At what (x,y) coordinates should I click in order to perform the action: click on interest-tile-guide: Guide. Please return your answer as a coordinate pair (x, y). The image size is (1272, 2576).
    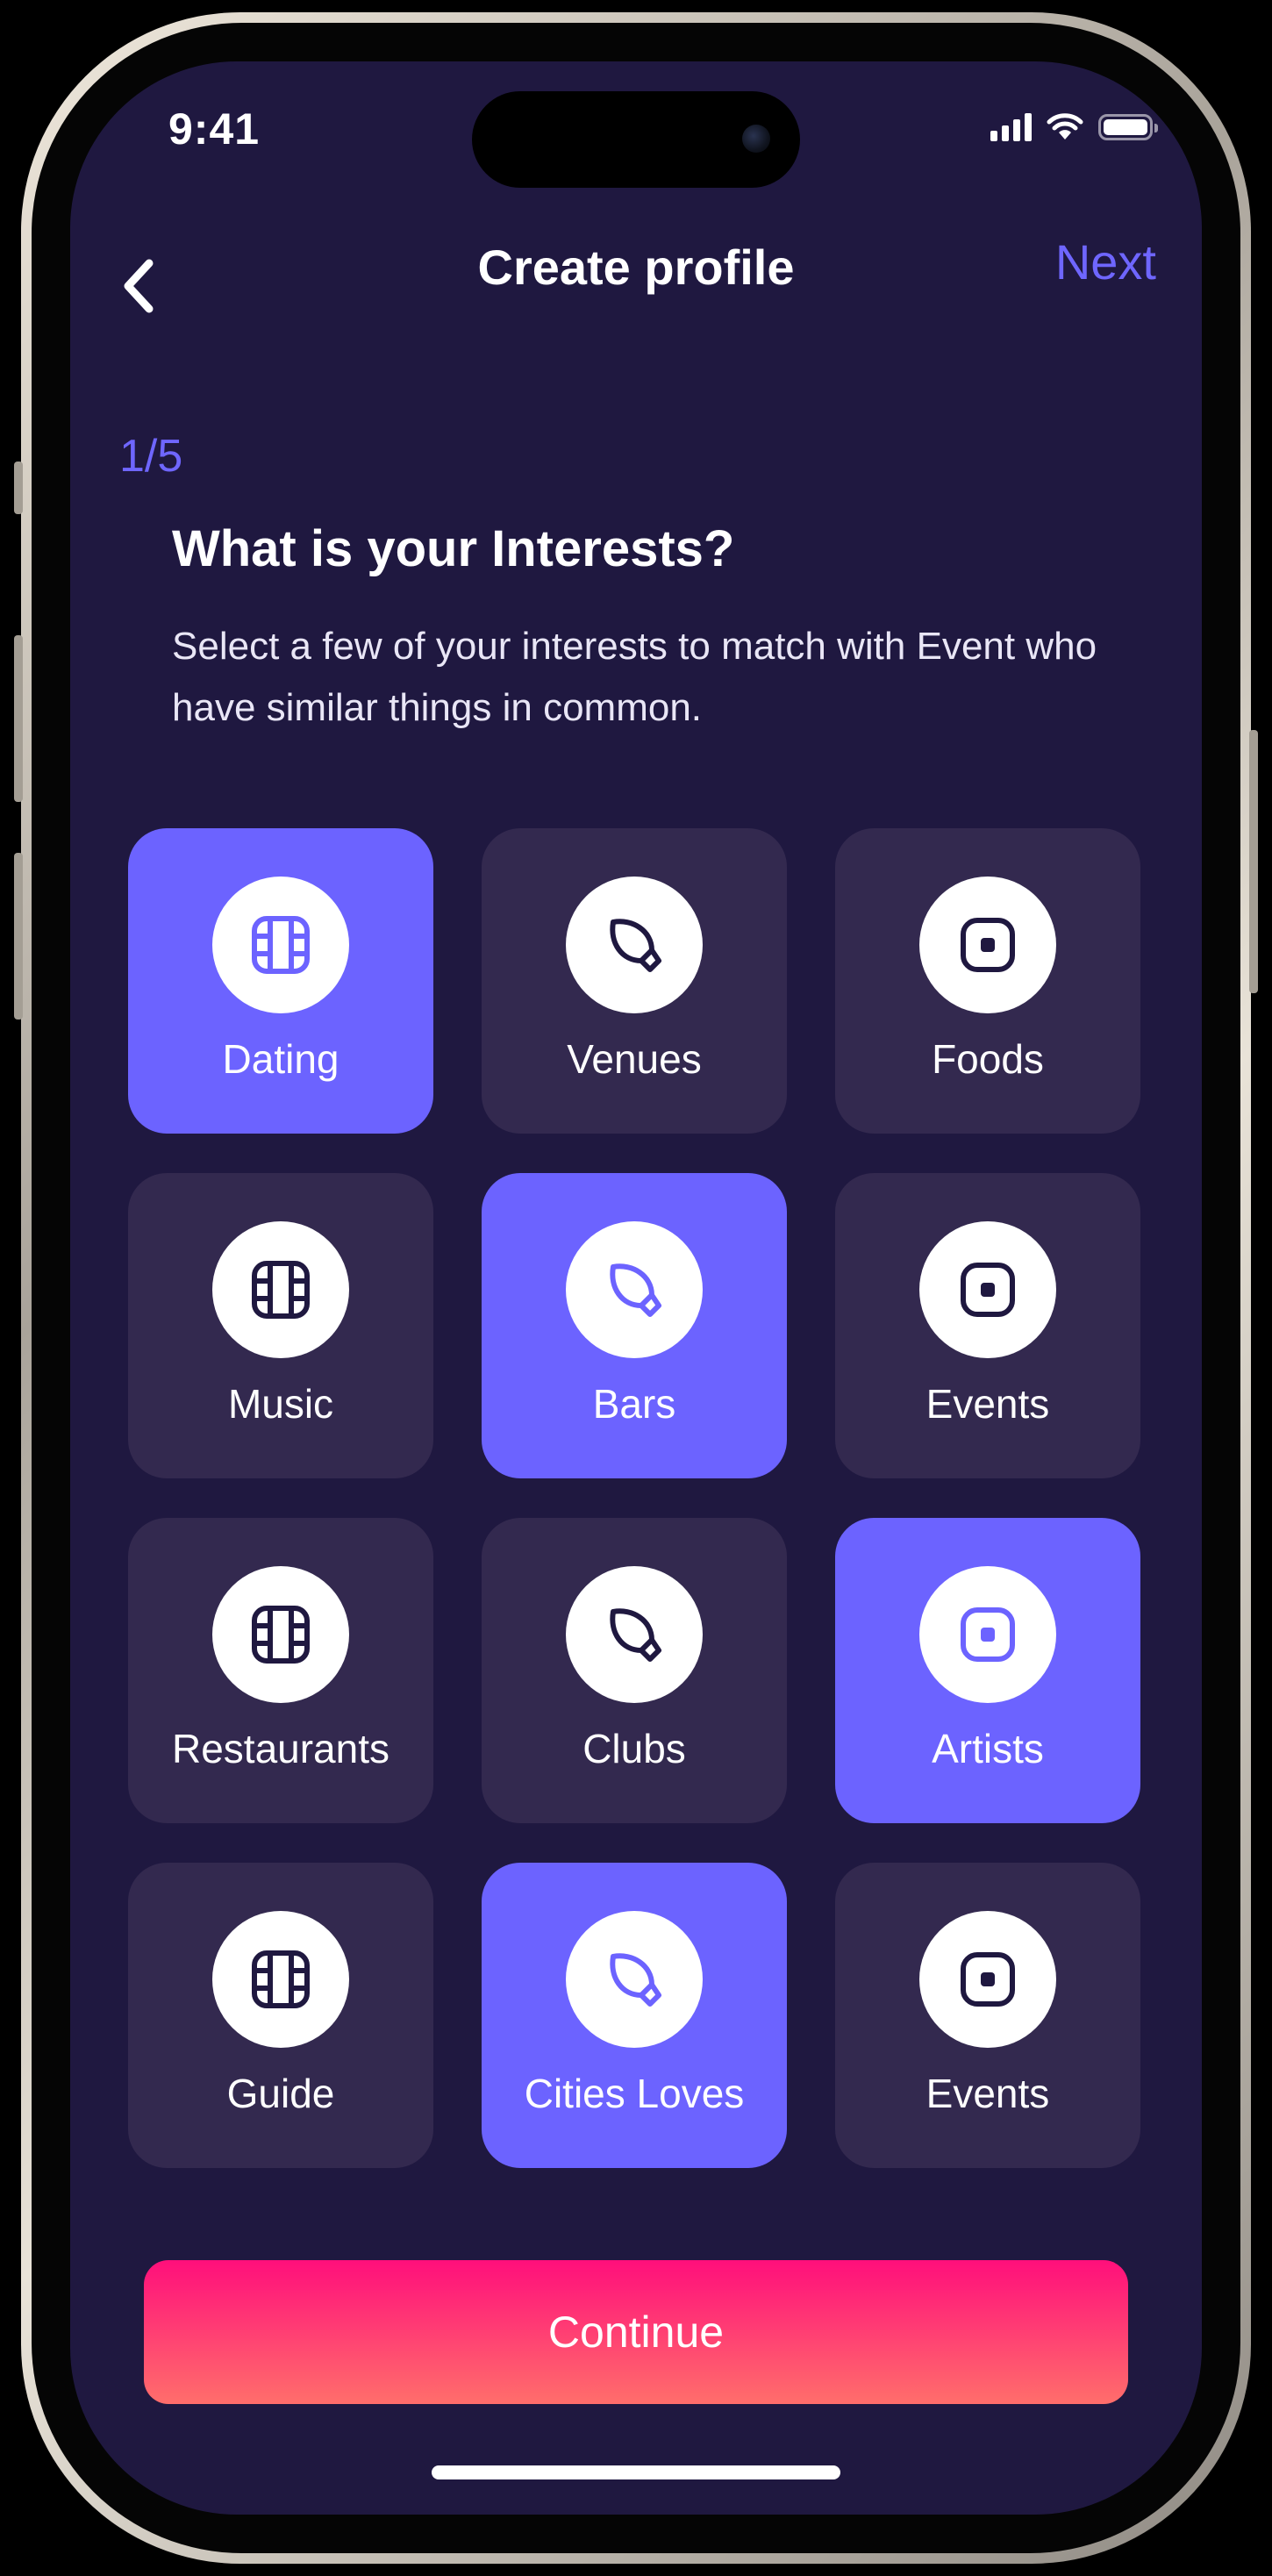
    Looking at the image, I should click on (280, 2015).